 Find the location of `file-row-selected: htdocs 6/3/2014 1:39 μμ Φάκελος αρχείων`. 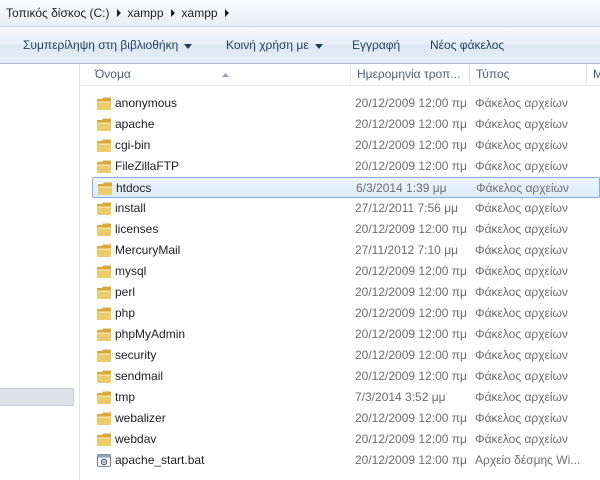

file-row-selected: htdocs 6/3/2014 1:39 μμ Φάκελος αρχείων is located at coordinates (346, 187).